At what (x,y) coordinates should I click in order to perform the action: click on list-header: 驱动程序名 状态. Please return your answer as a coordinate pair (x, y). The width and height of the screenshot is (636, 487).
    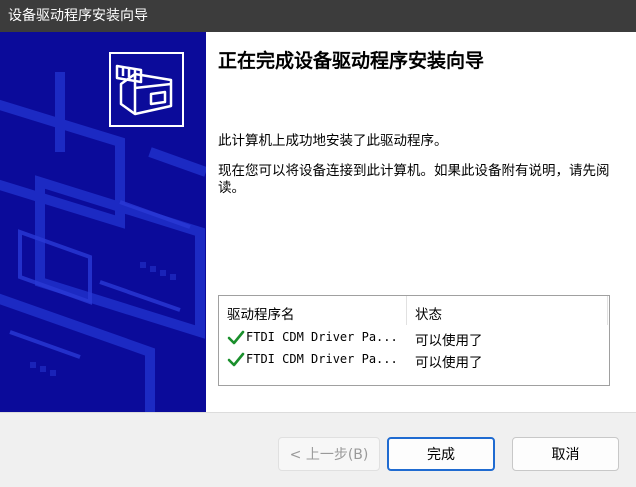
    Looking at the image, I should click on (414, 310).